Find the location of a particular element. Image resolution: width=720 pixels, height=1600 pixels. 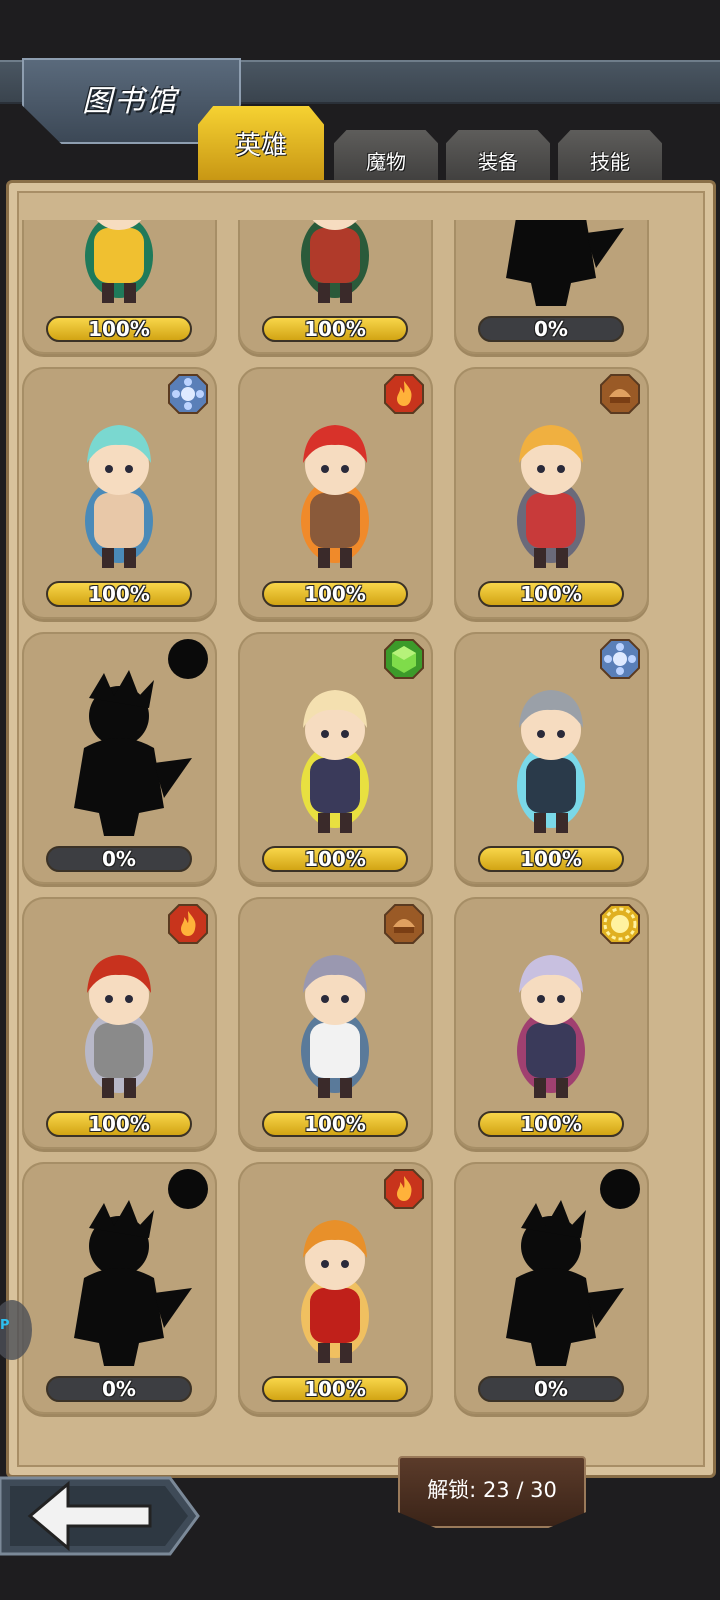

unlock-counter: 解锁: 23 / 30 is located at coordinates (492, 1492).